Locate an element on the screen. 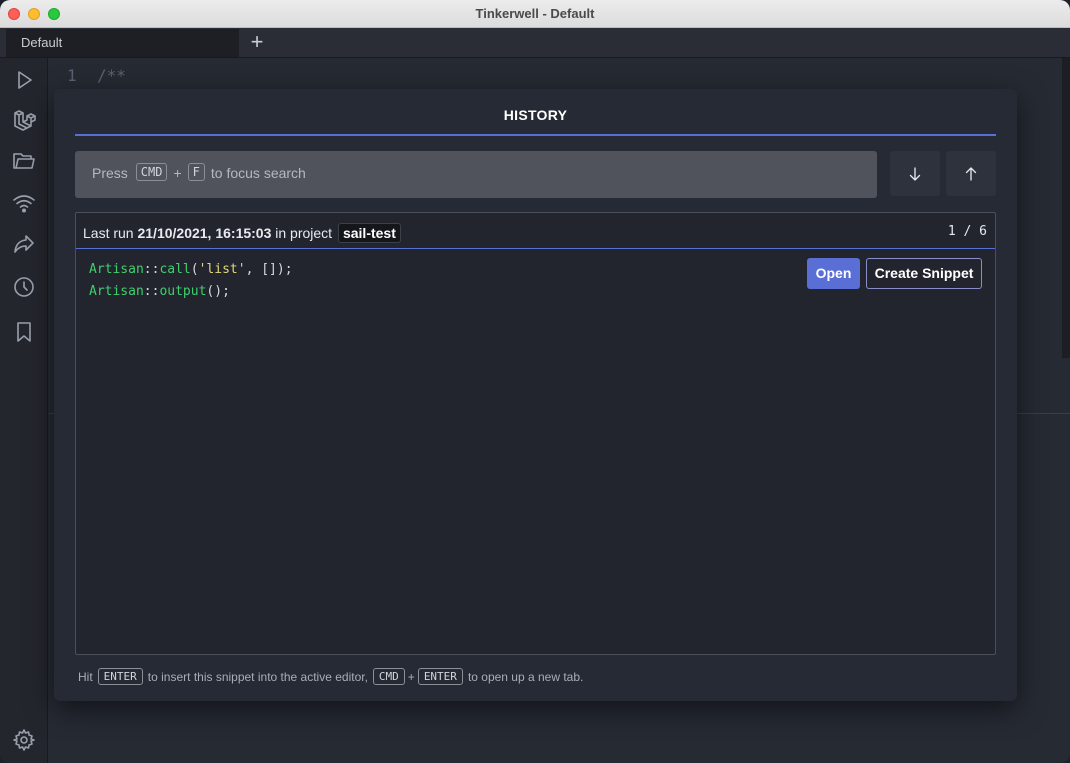 Image resolution: width=1070 pixels, height=763 pixels. editor-scrollbar is located at coordinates (1066, 208).